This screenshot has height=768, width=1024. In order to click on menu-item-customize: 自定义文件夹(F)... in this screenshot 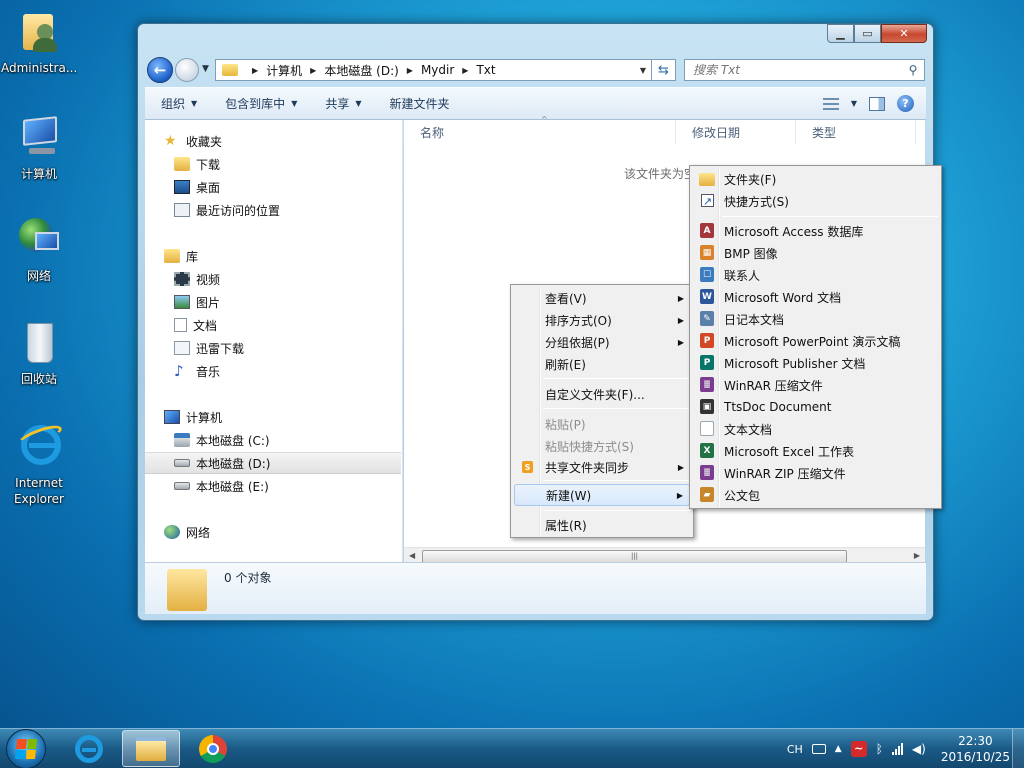, I will do `click(602, 394)`.